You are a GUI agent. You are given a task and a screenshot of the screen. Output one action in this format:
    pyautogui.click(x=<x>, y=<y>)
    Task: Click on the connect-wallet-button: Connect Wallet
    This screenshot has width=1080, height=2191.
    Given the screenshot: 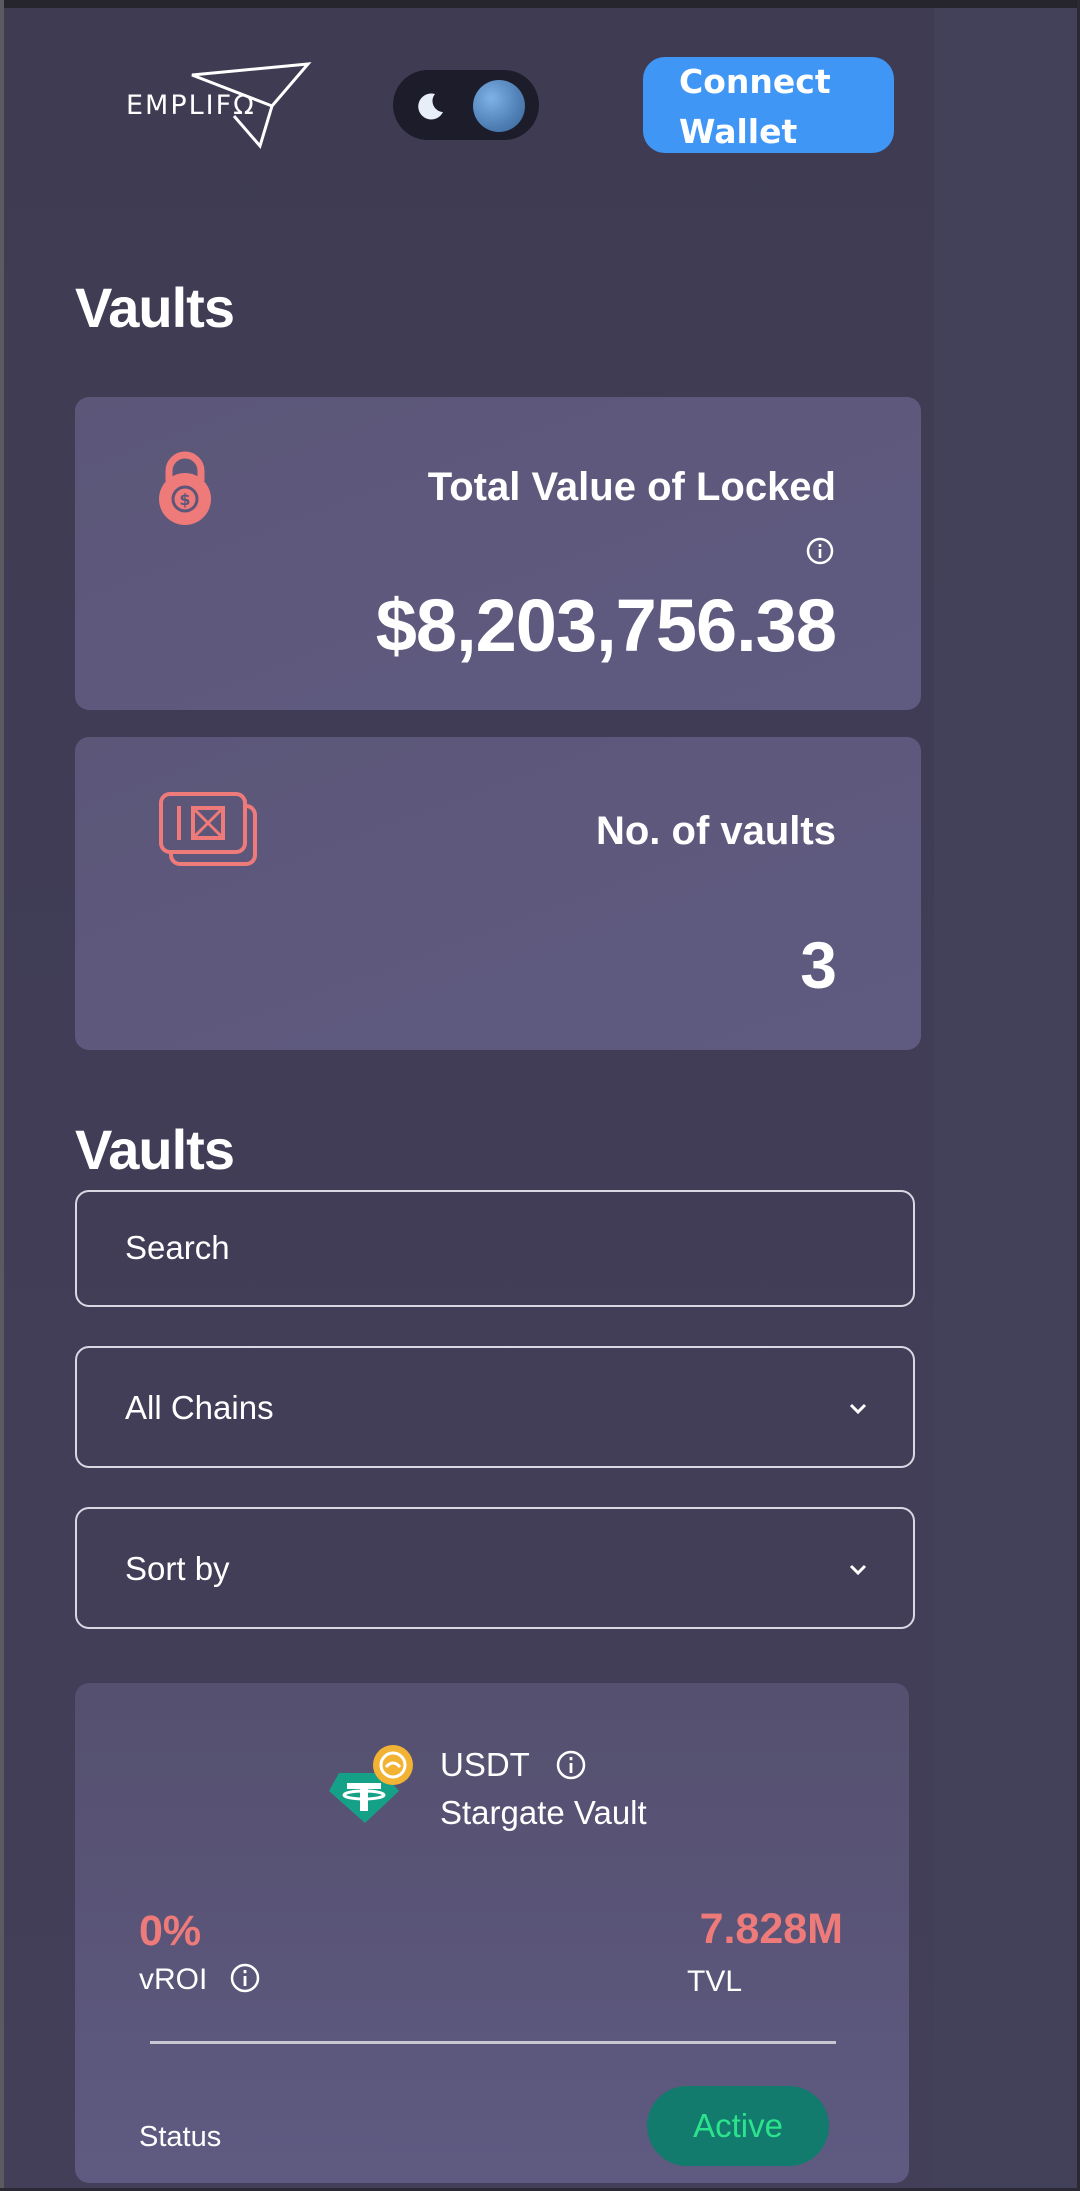 What is the action you would take?
    pyautogui.click(x=768, y=105)
    